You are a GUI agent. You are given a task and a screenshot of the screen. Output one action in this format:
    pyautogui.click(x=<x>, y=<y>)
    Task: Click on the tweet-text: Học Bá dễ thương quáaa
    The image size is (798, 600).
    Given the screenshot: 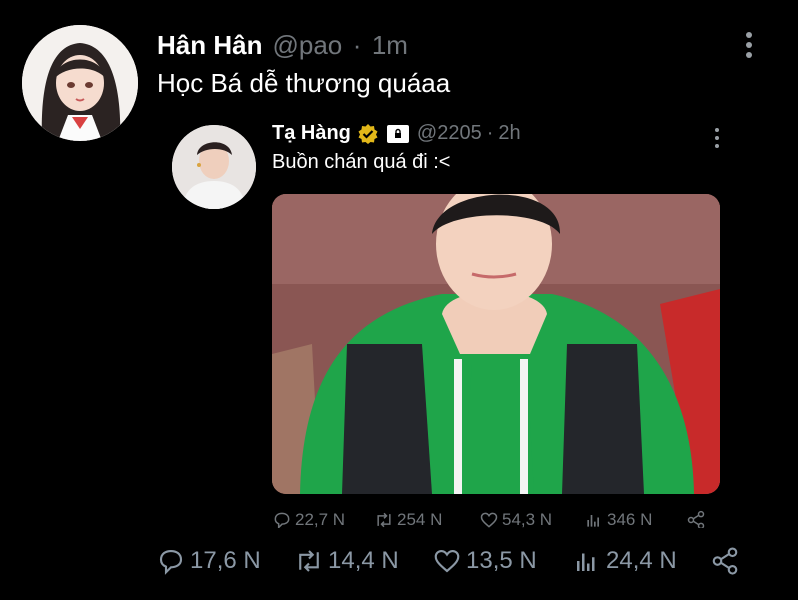 What is the action you would take?
    pyautogui.click(x=304, y=83)
    